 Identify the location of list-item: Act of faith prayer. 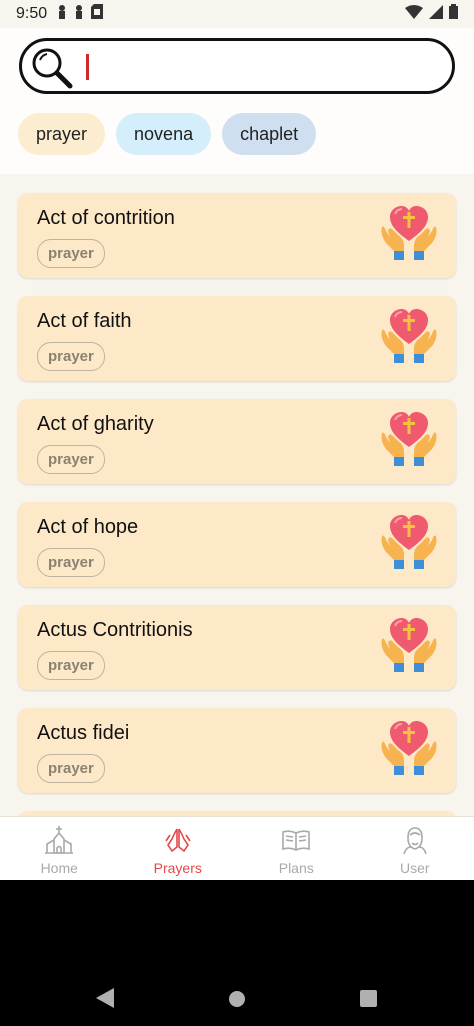
(237, 338).